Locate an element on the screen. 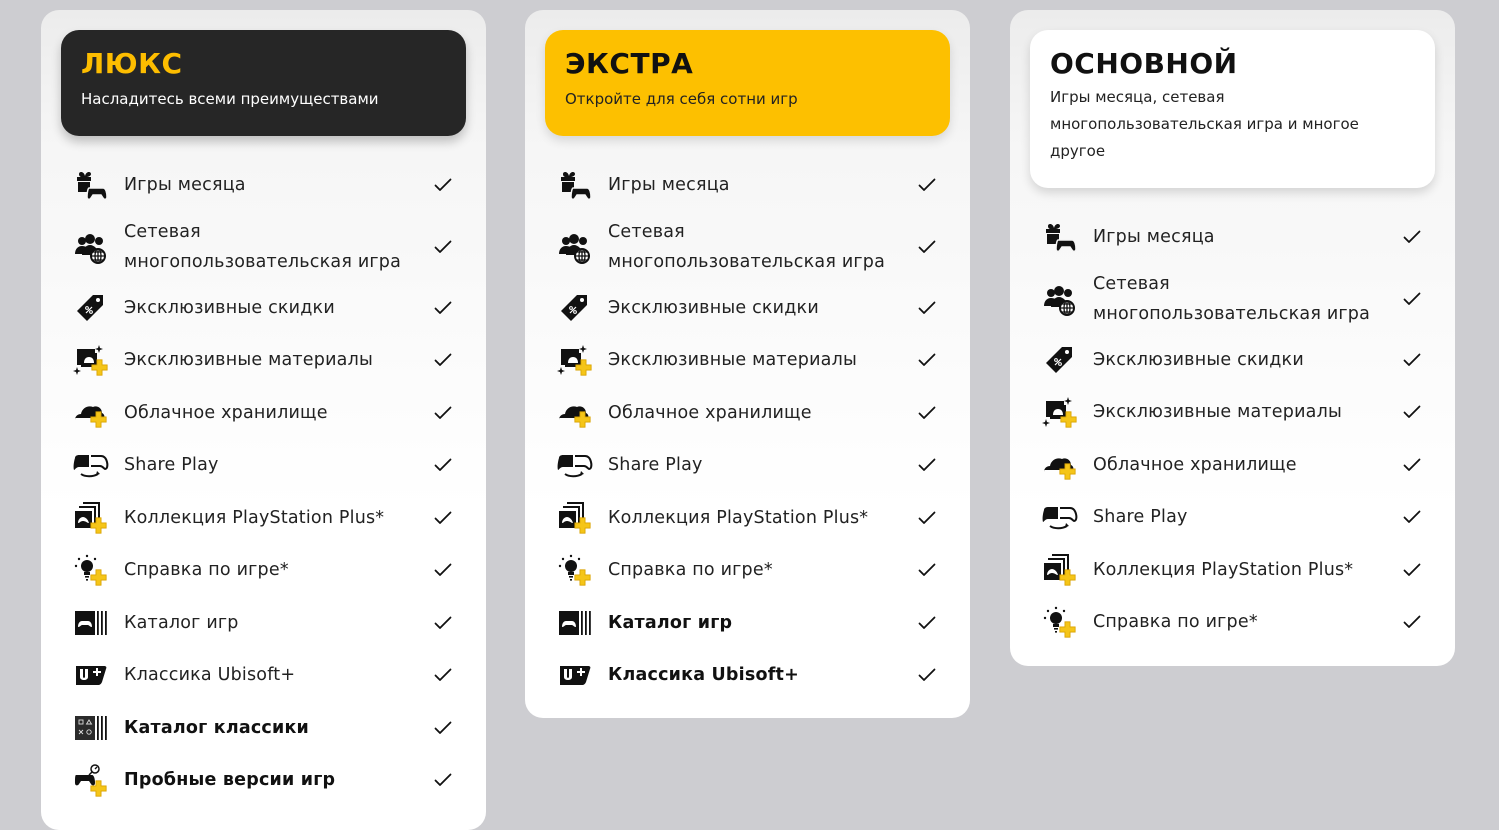  feature-item: Каталог классики is located at coordinates (263, 728).